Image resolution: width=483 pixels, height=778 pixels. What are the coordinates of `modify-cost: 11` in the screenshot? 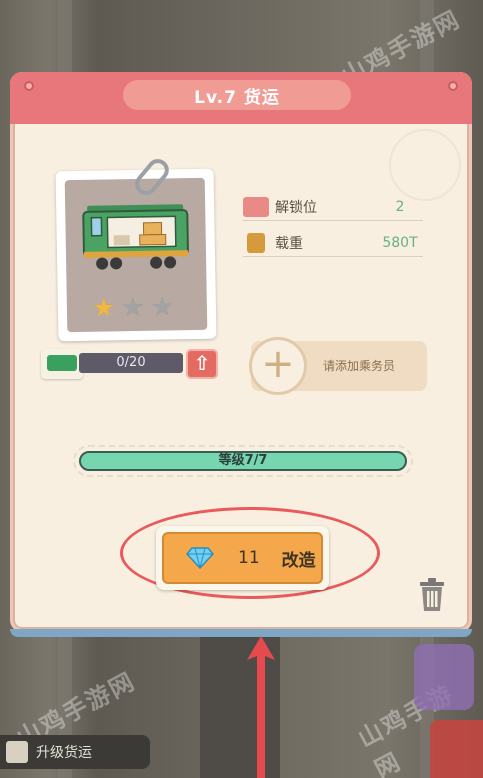 It's located at (249, 558).